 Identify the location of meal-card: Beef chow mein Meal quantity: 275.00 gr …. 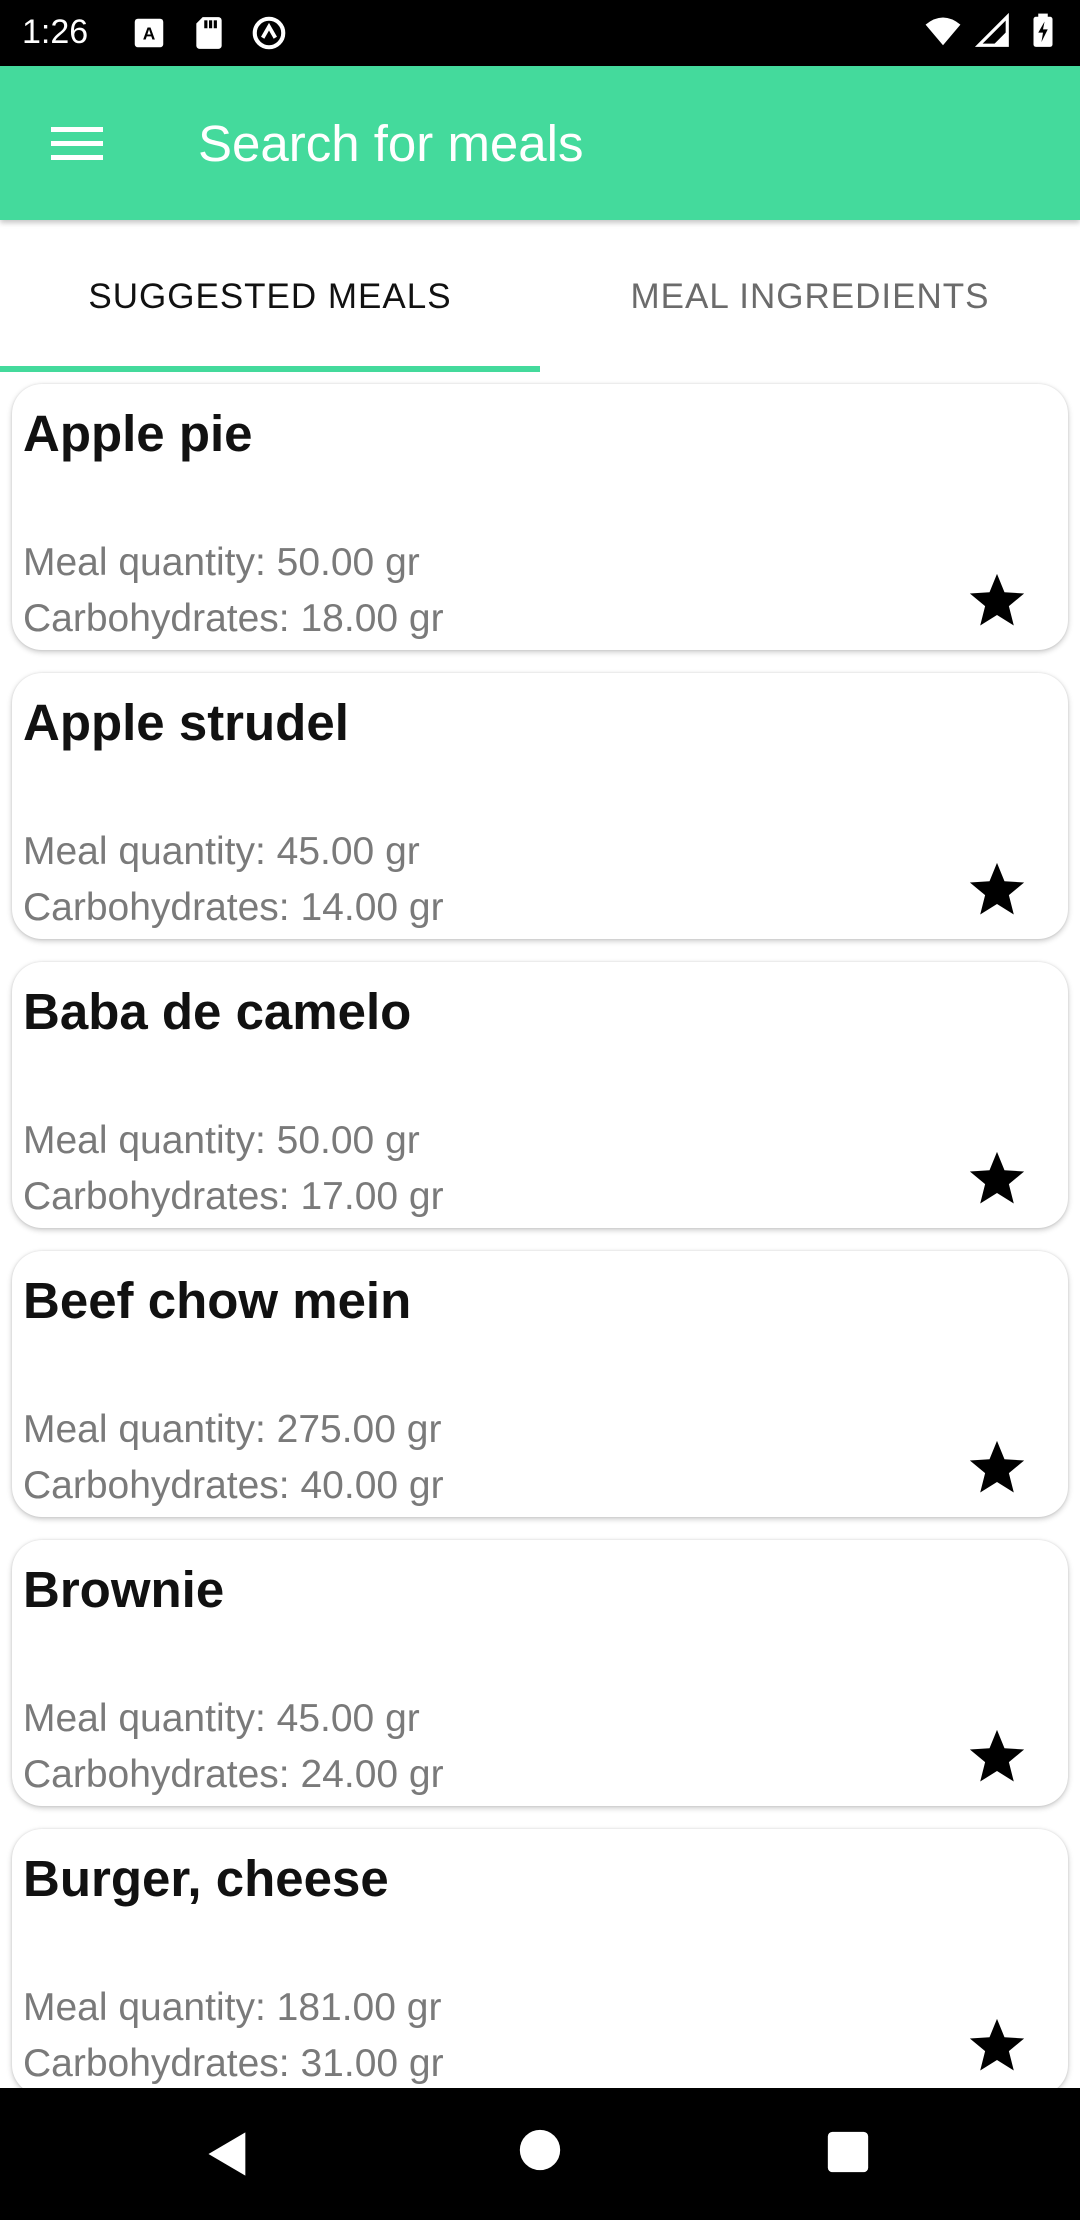
(540, 1384).